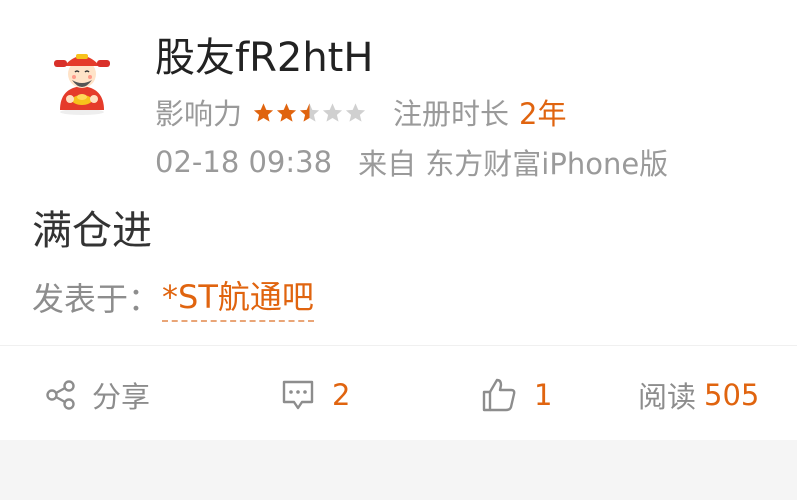 This screenshot has width=797, height=500. Describe the element at coordinates (698, 395) in the screenshot. I see `read-stat: 阅读 505` at that location.